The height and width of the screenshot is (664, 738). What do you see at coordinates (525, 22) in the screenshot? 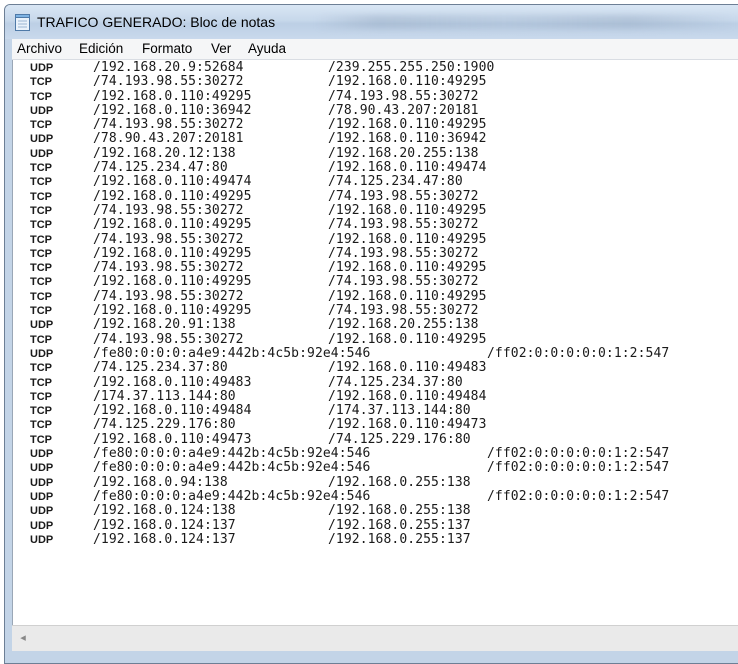
I see `blurred-title-region` at bounding box center [525, 22].